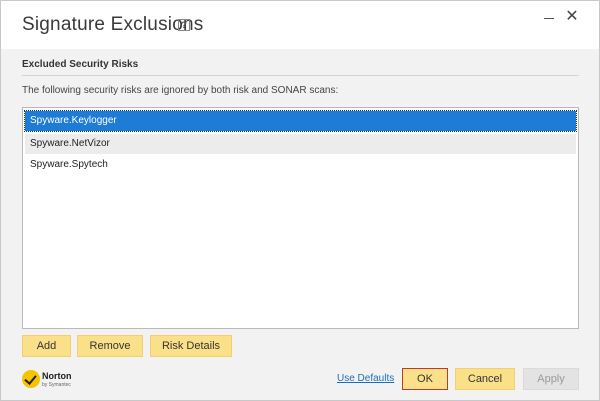 This screenshot has height=401, width=600. What do you see at coordinates (300, 144) in the screenshot?
I see `list-item: Spyware.NetVizor` at bounding box center [300, 144].